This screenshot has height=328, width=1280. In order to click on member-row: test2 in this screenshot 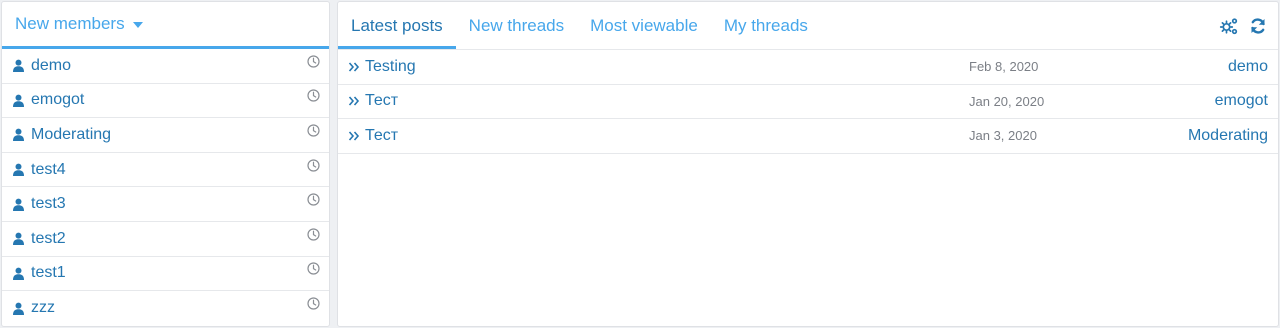, I will do `click(165, 239)`.